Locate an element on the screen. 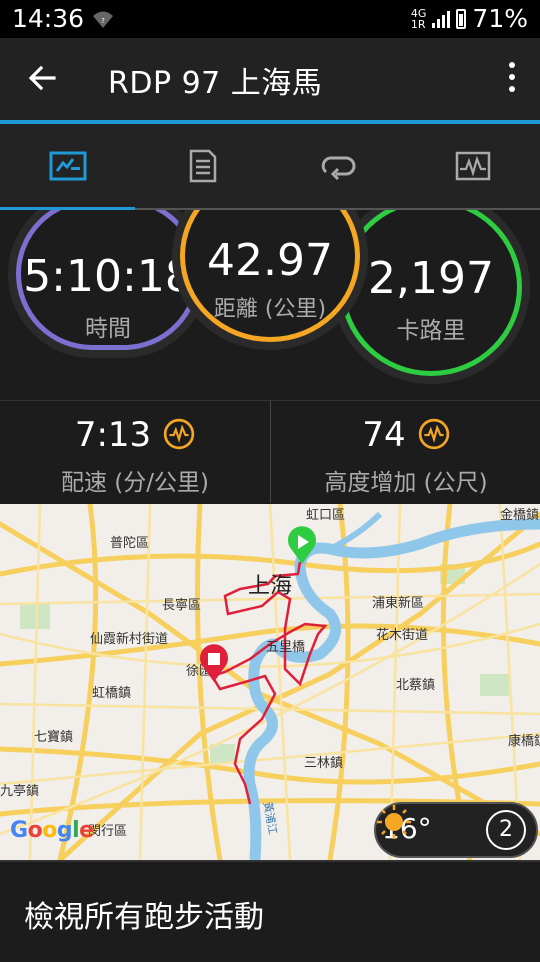  battery-icon is located at coordinates (461, 18).